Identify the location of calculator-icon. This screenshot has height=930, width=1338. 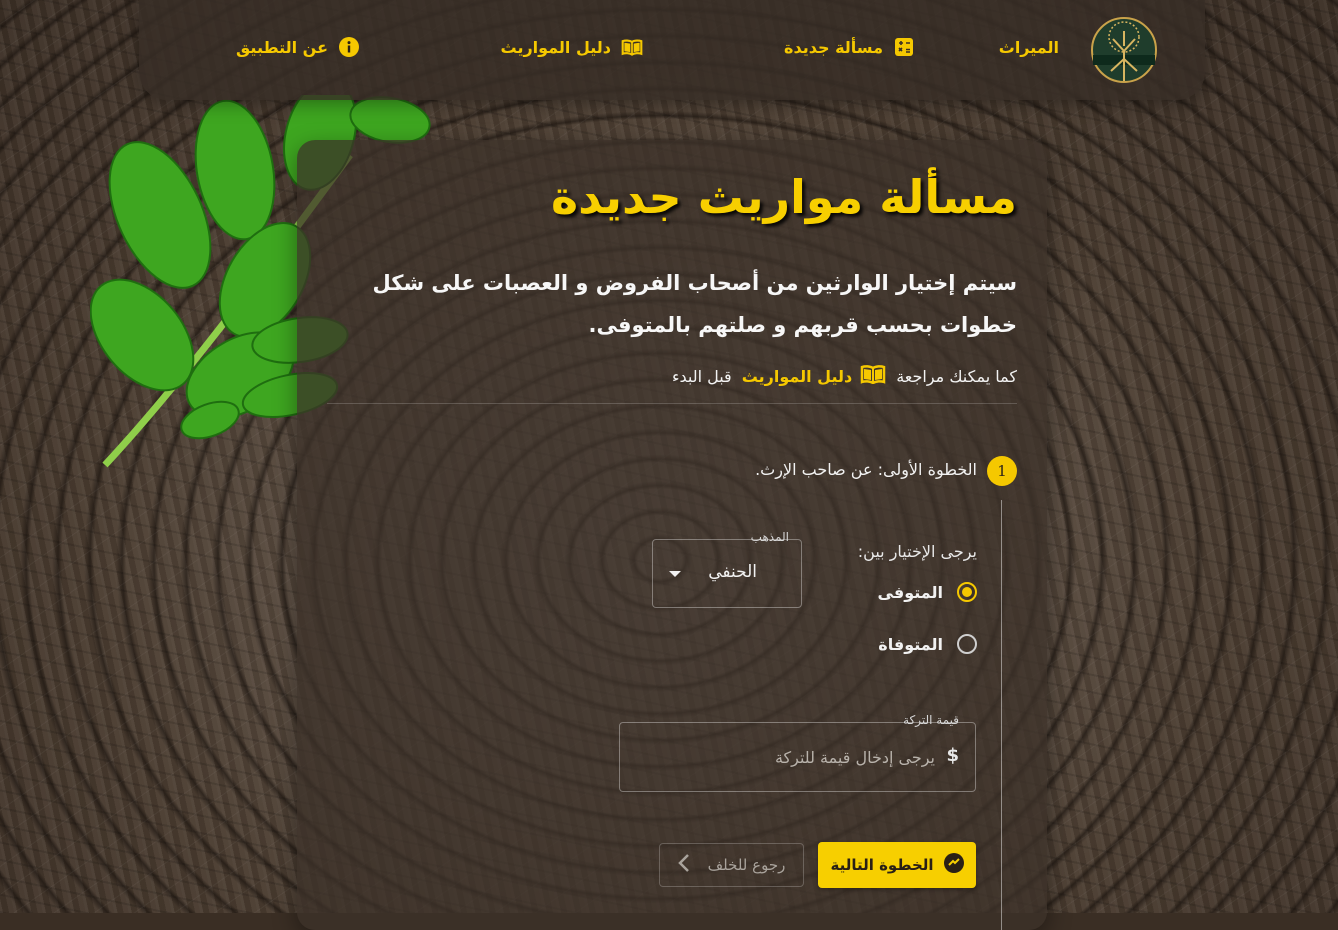
(904, 47).